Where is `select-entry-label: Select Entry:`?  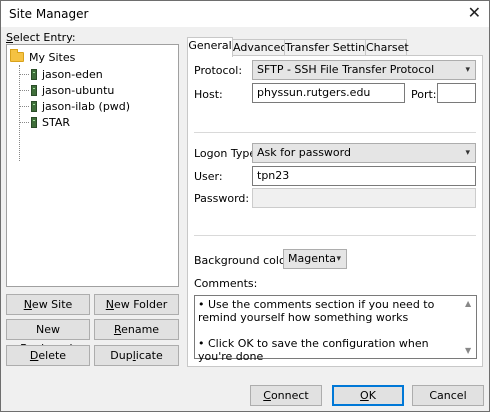 select-entry-label: Select Entry: is located at coordinates (41, 37).